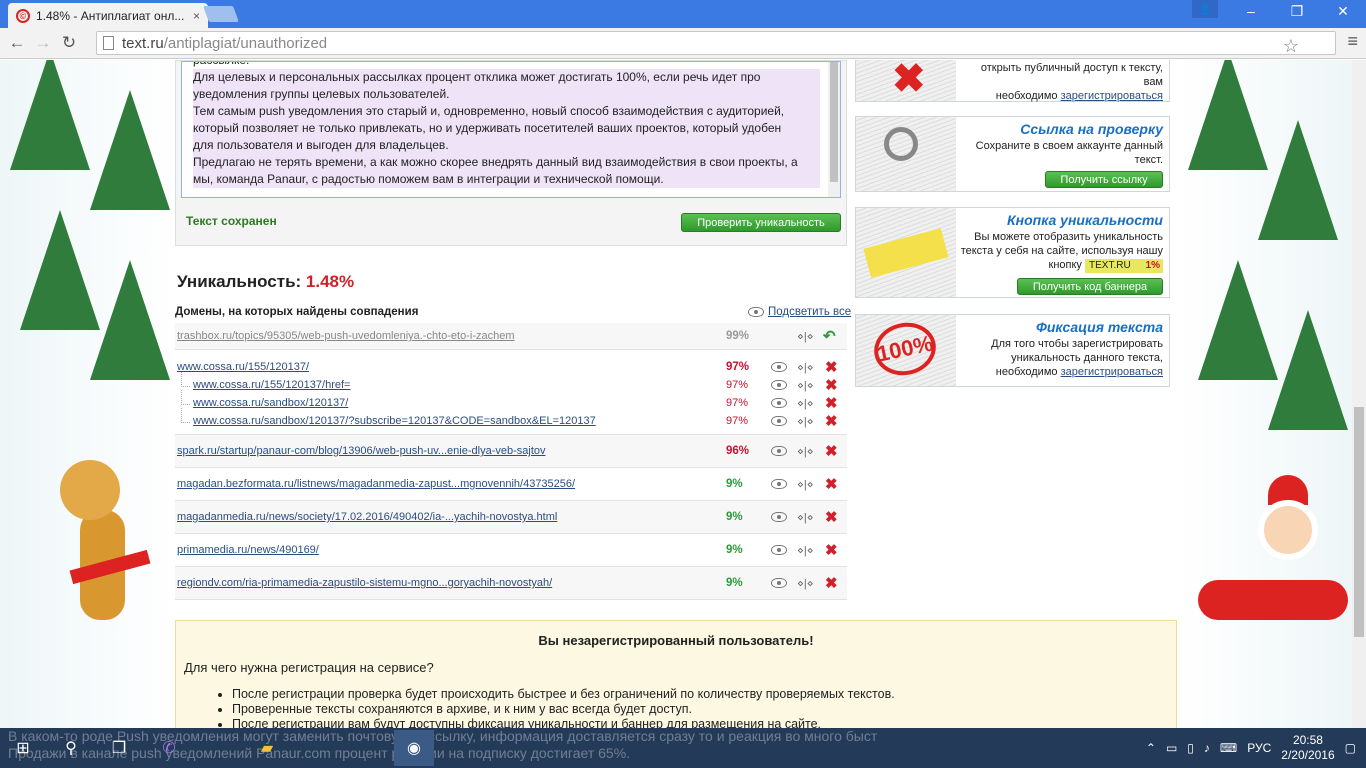  What do you see at coordinates (761, 222) in the screenshot?
I see `check-uniqueness-button: Проверить уникальность` at bounding box center [761, 222].